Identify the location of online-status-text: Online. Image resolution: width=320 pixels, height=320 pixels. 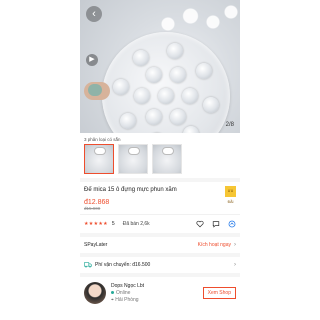
(123, 292).